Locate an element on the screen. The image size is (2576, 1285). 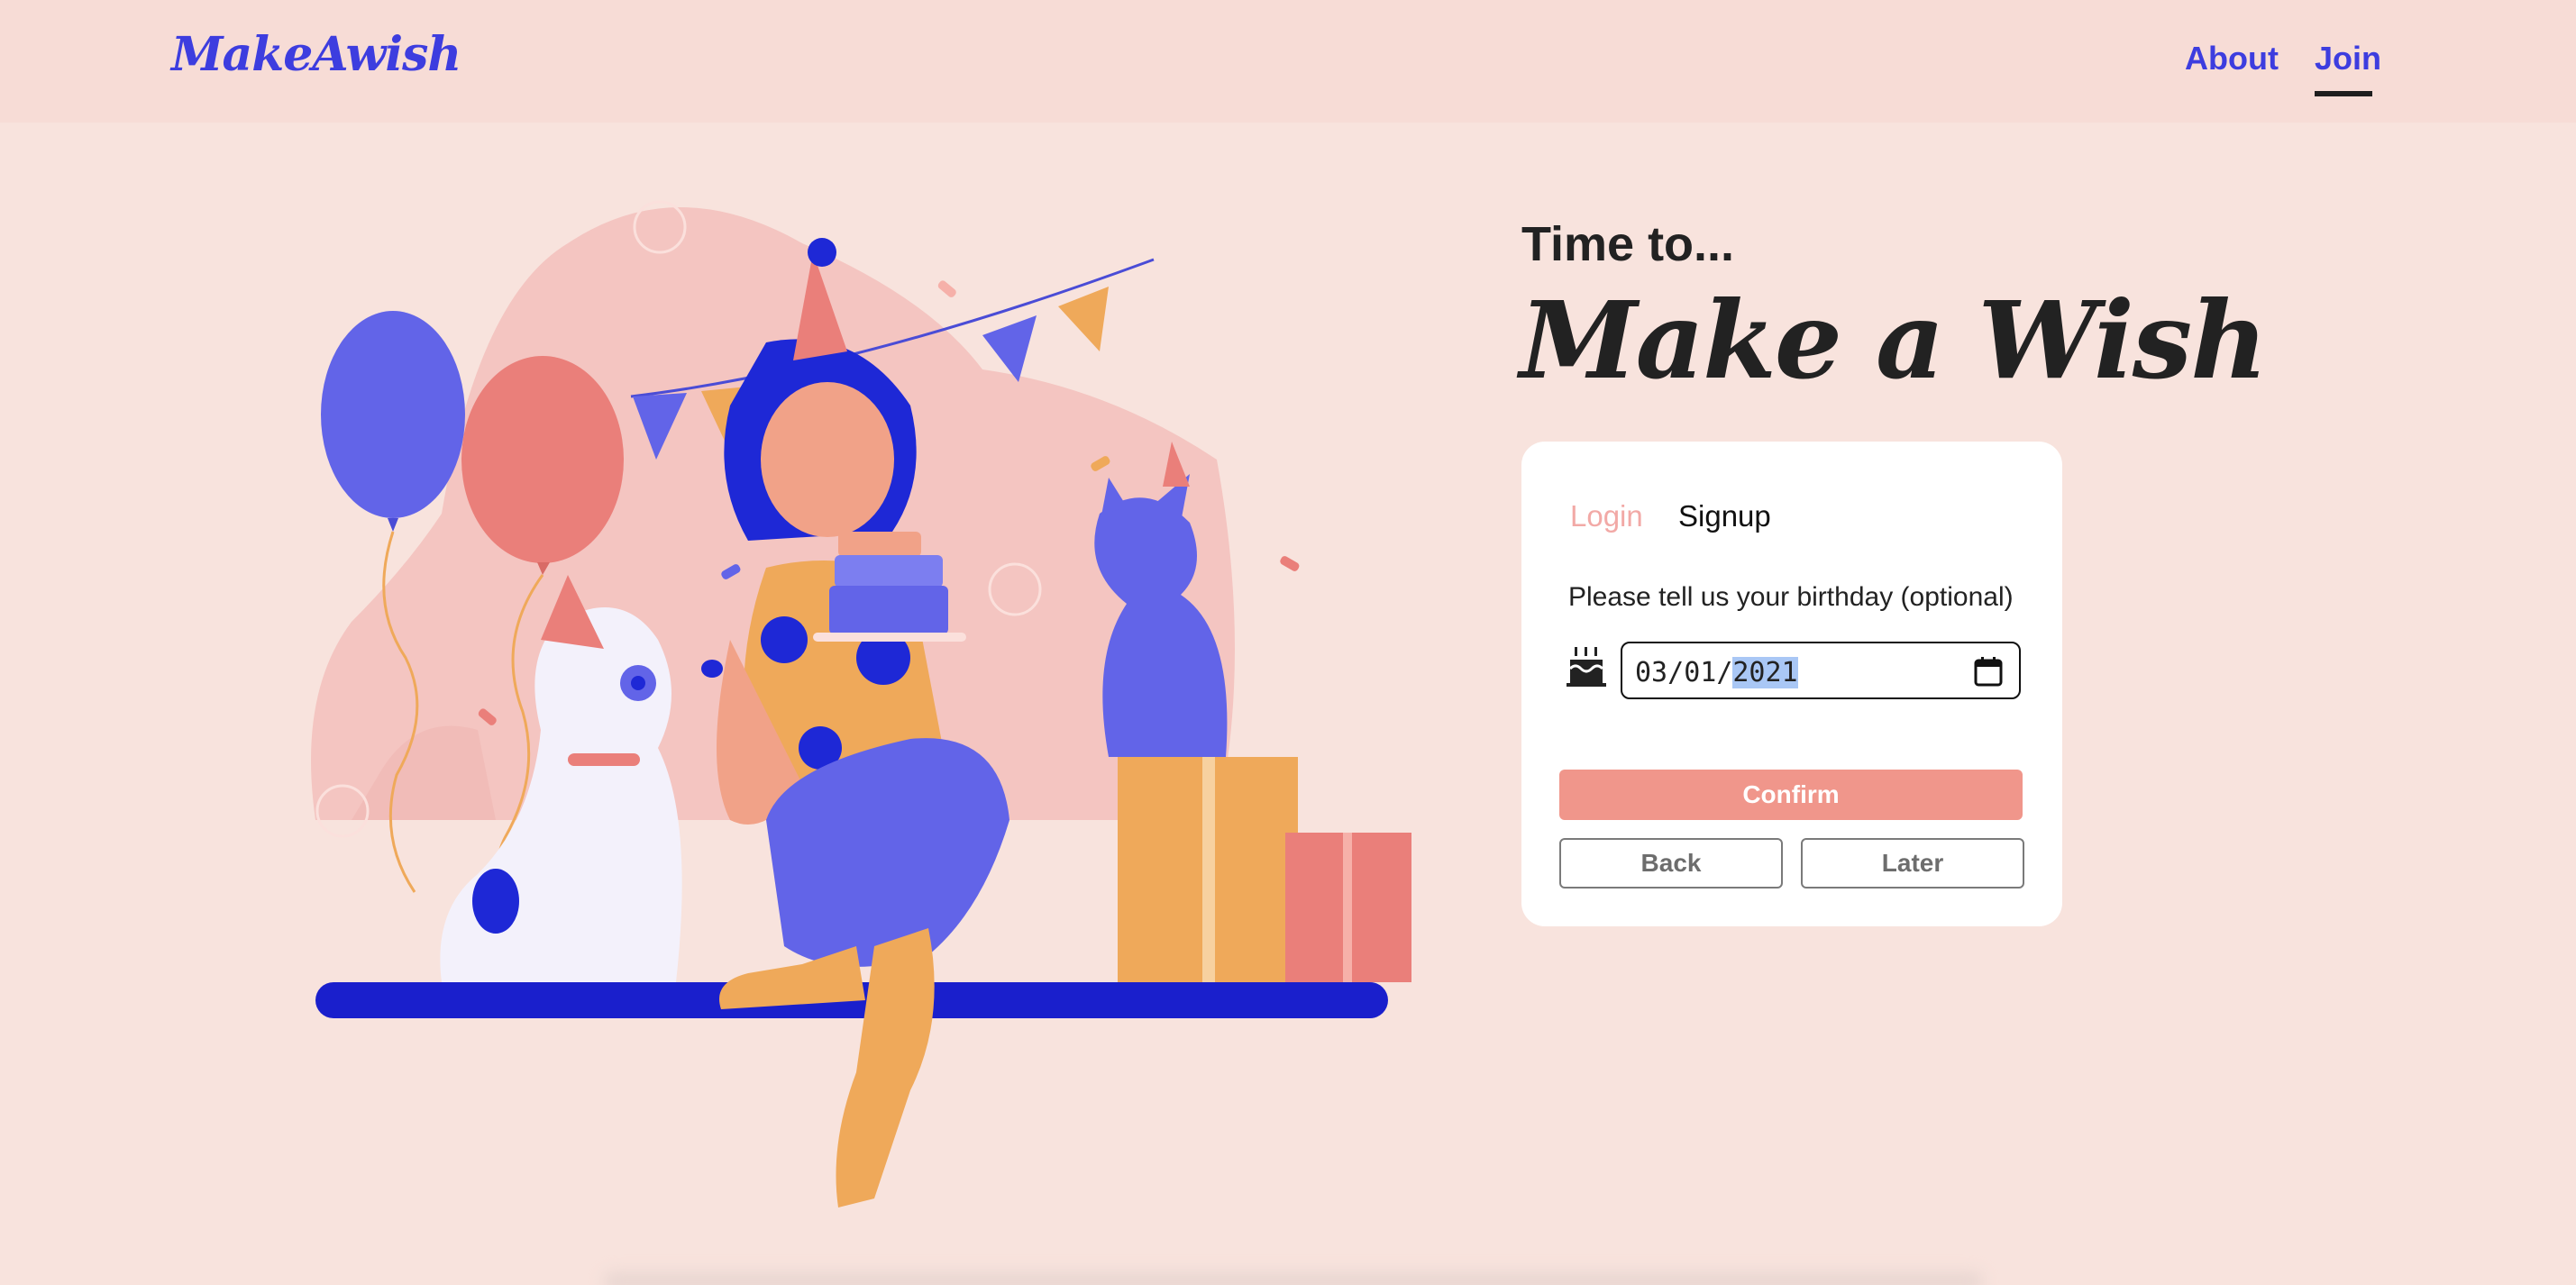
birthday-cake-icon is located at coordinates (1586, 667).